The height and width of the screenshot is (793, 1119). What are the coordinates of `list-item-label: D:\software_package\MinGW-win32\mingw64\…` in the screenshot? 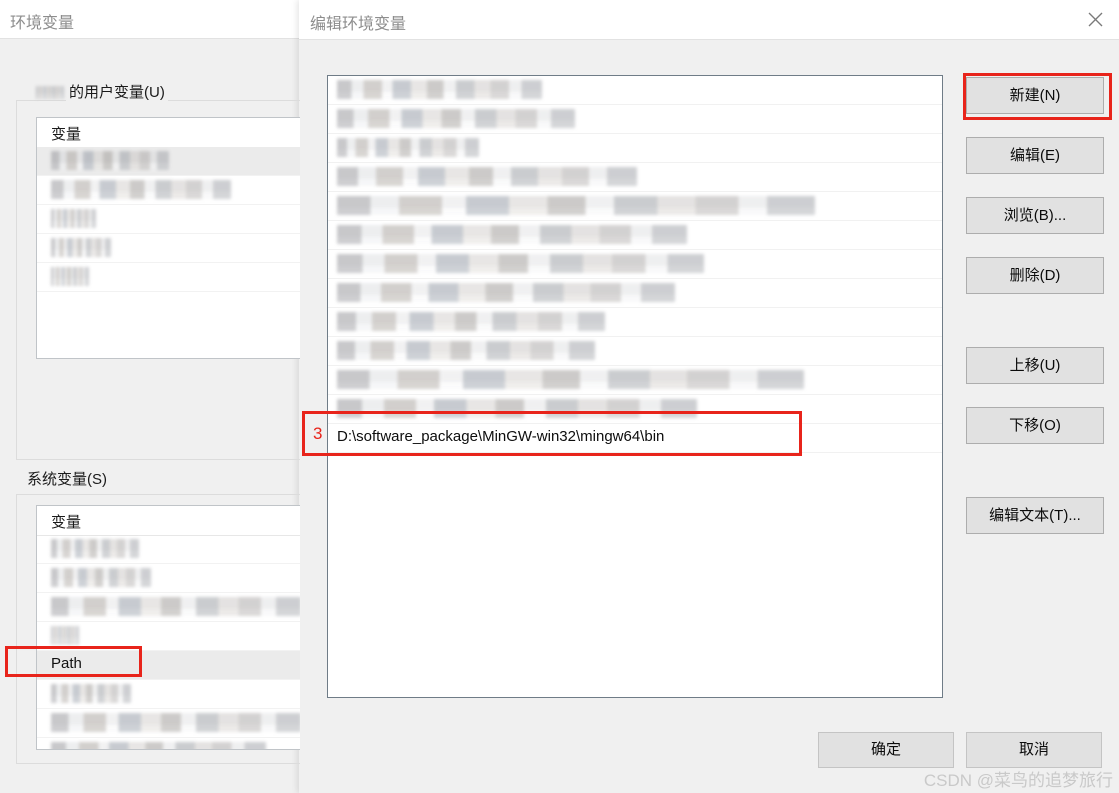 It's located at (501, 436).